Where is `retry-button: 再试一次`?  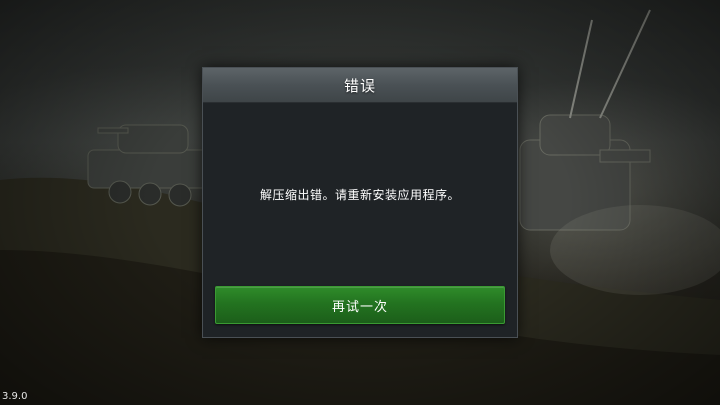
retry-button: 再试一次 is located at coordinates (360, 305).